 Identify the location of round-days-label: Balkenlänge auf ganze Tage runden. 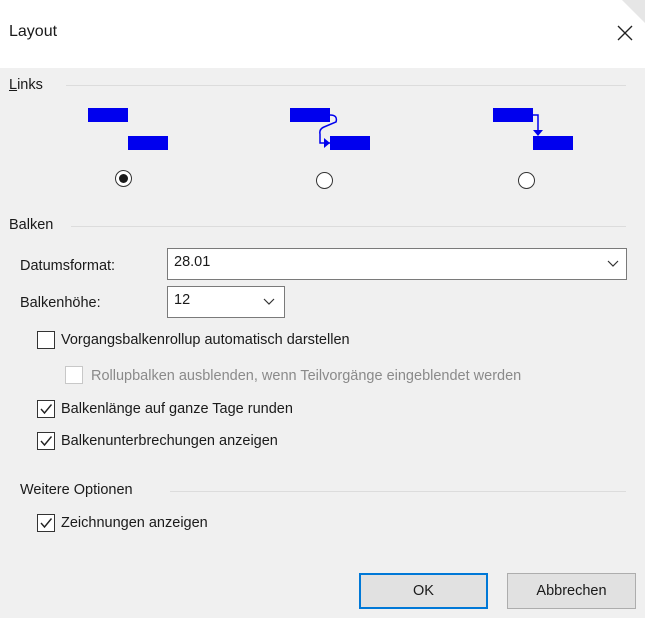
(177, 409).